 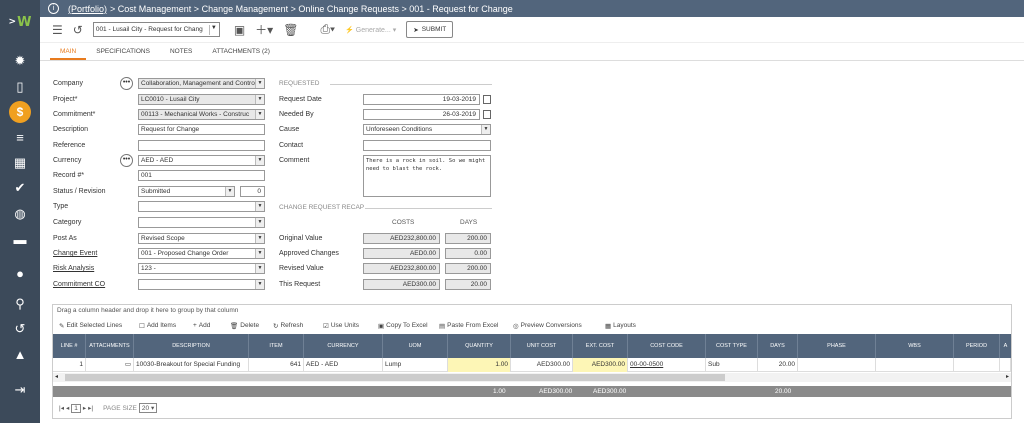 I want to click on next-page-icon: ▸, so click(x=84, y=408).